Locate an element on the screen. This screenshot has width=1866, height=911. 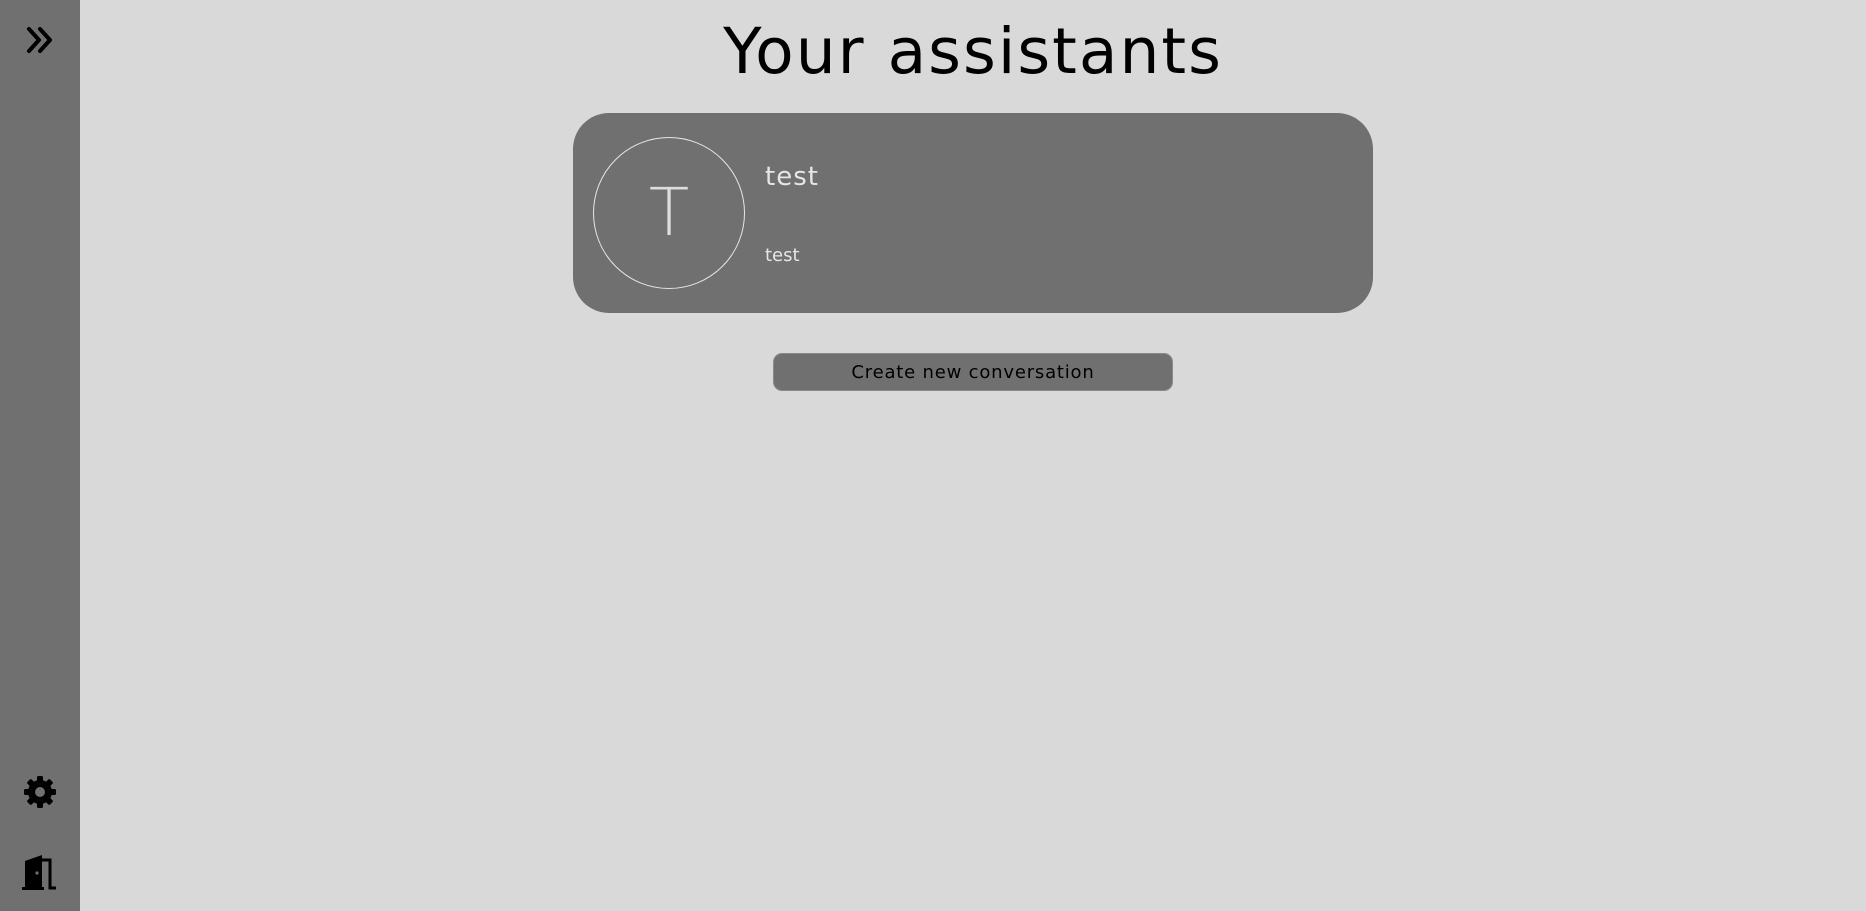
assistant-name: test is located at coordinates (792, 177).